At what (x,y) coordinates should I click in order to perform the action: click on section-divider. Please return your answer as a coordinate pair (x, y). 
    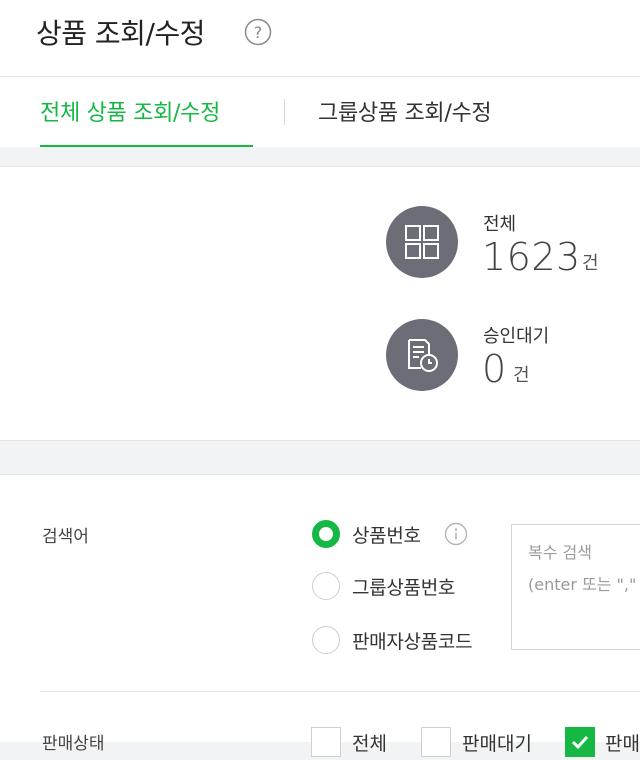
    Looking at the image, I should click on (340, 691).